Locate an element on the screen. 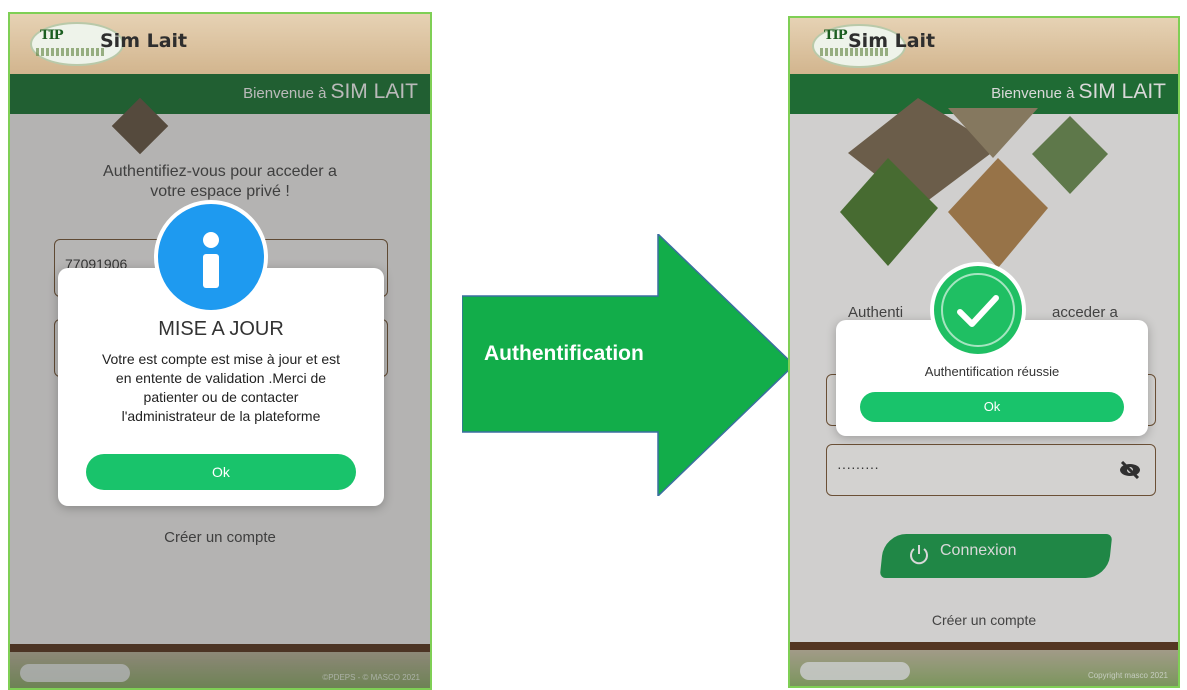 Image resolution: width=1187 pixels, height=690 pixels. update-dialog-ok-button: Ok is located at coordinates (221, 472).